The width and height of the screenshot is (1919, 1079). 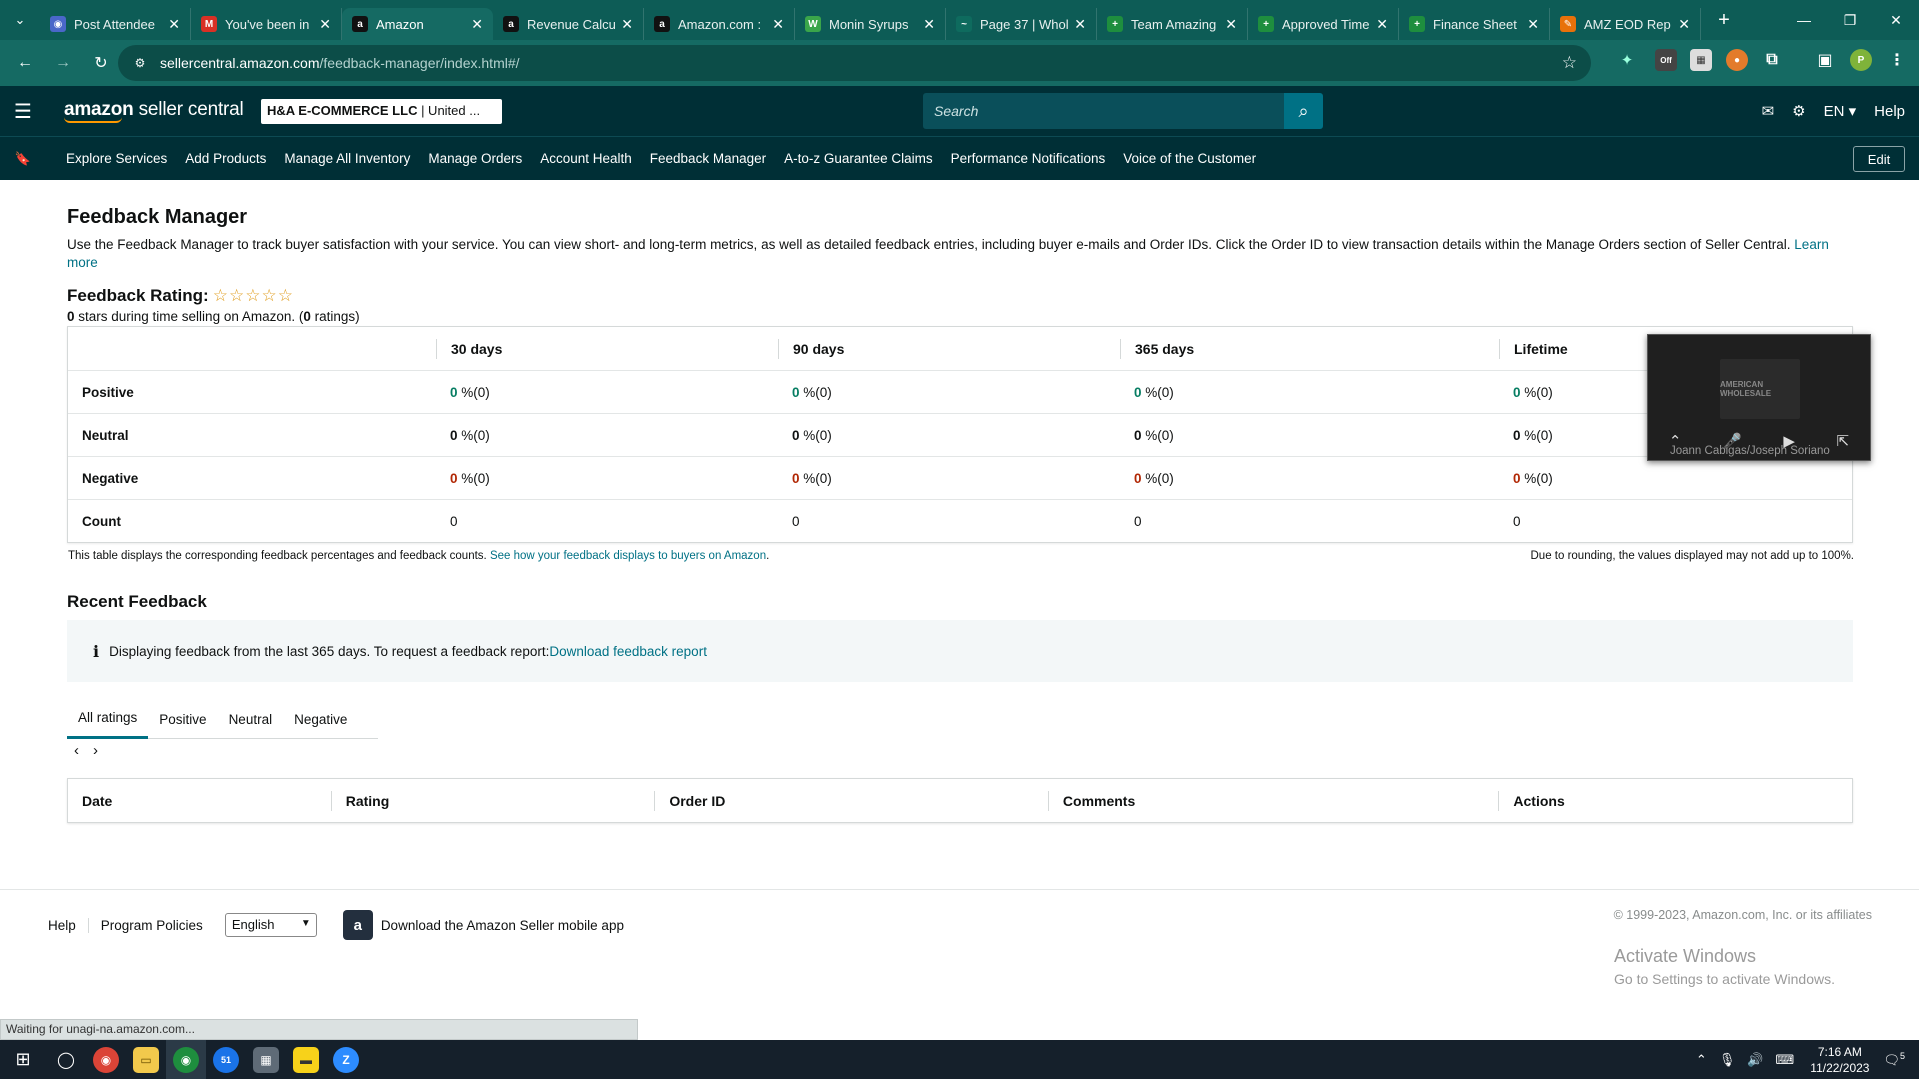 I want to click on extension-image-icon: ▦, so click(x=1701, y=60).